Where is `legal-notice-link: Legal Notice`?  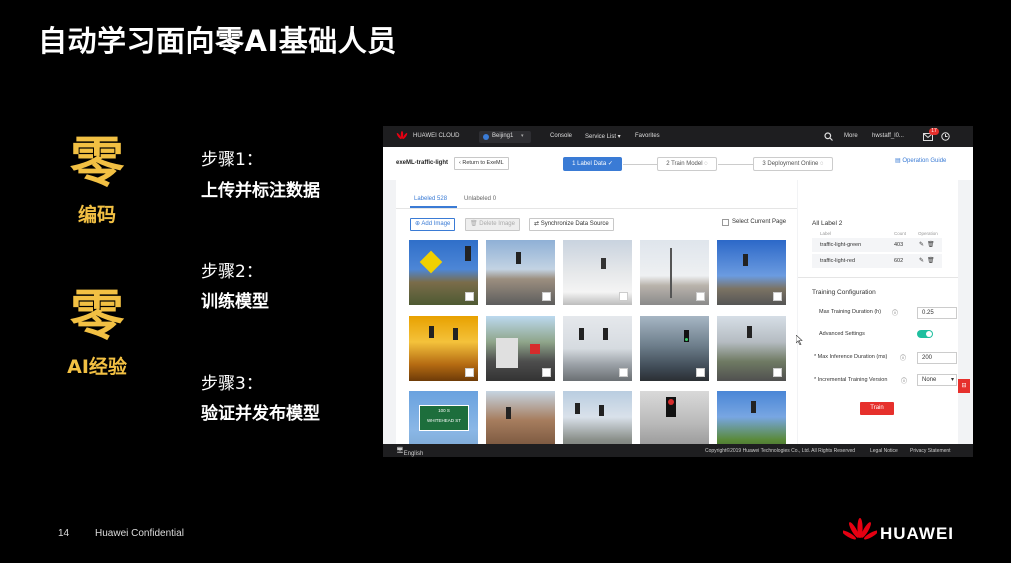 legal-notice-link: Legal Notice is located at coordinates (884, 451).